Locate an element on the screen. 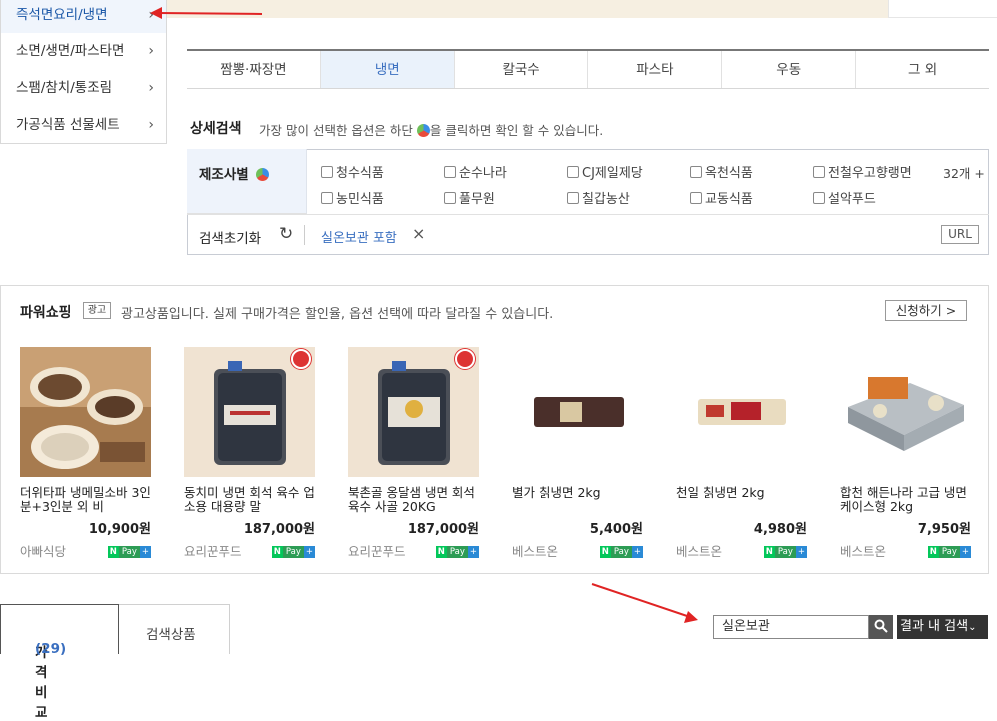 Image resolution: width=997 pixels, height=721 pixels. product-card: 천일 칡냉면 2kg 4,980원 베스트온 N Pay + is located at coordinates (741, 453).